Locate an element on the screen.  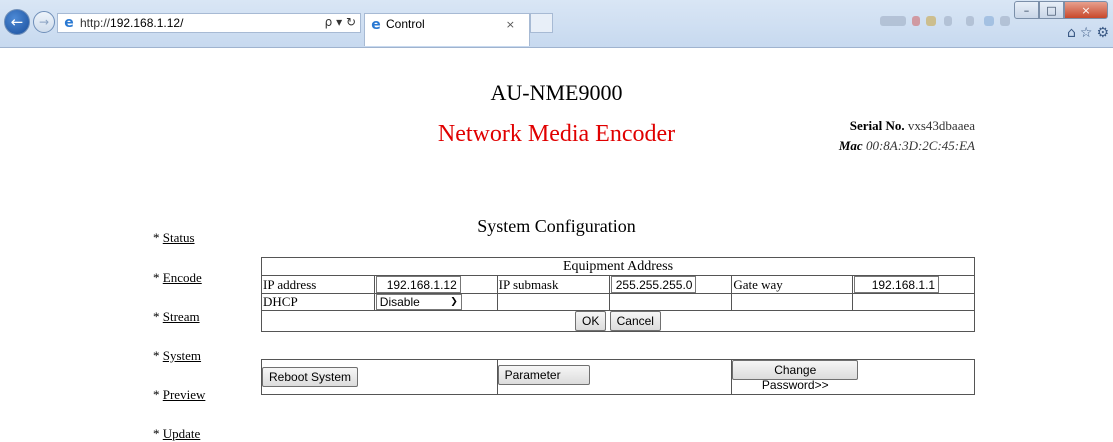
ip-address-label: IP address is located at coordinates (318, 284).